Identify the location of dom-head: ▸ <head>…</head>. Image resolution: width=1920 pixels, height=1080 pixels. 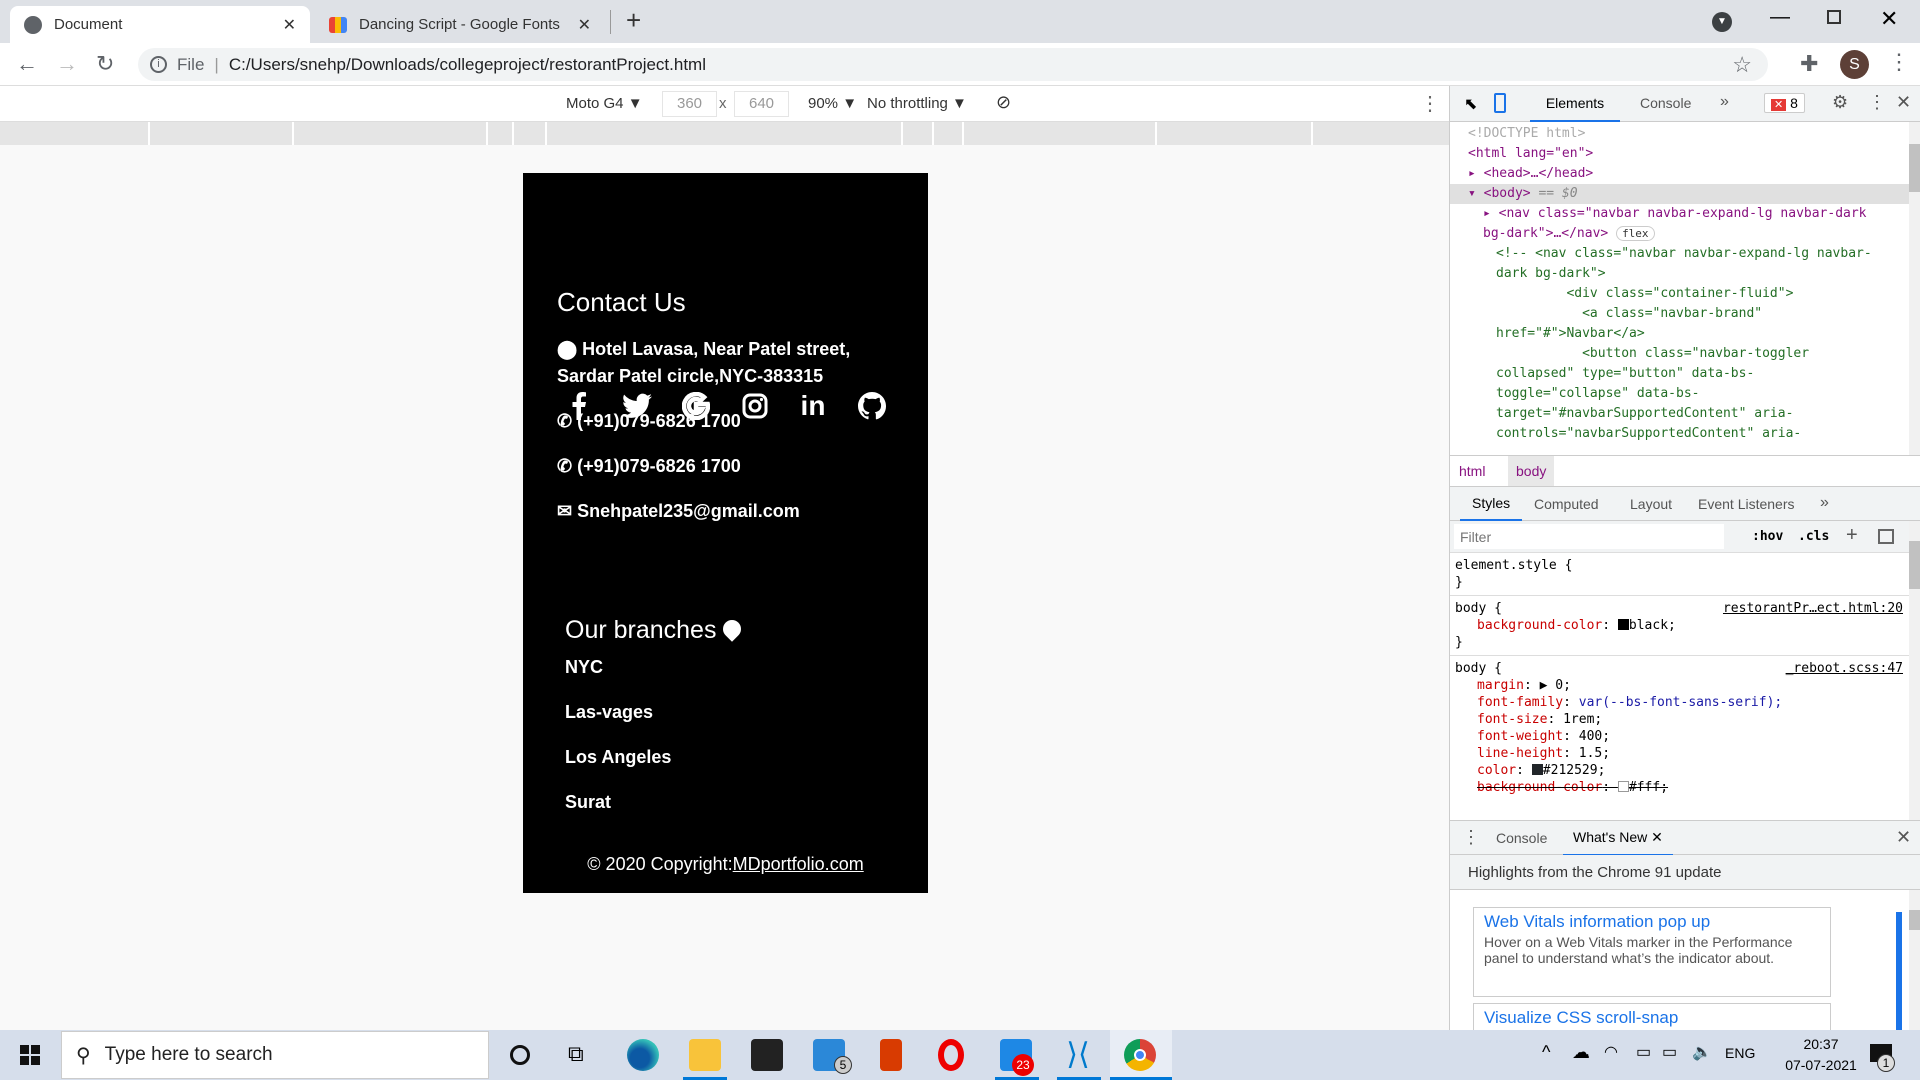
(1679, 174).